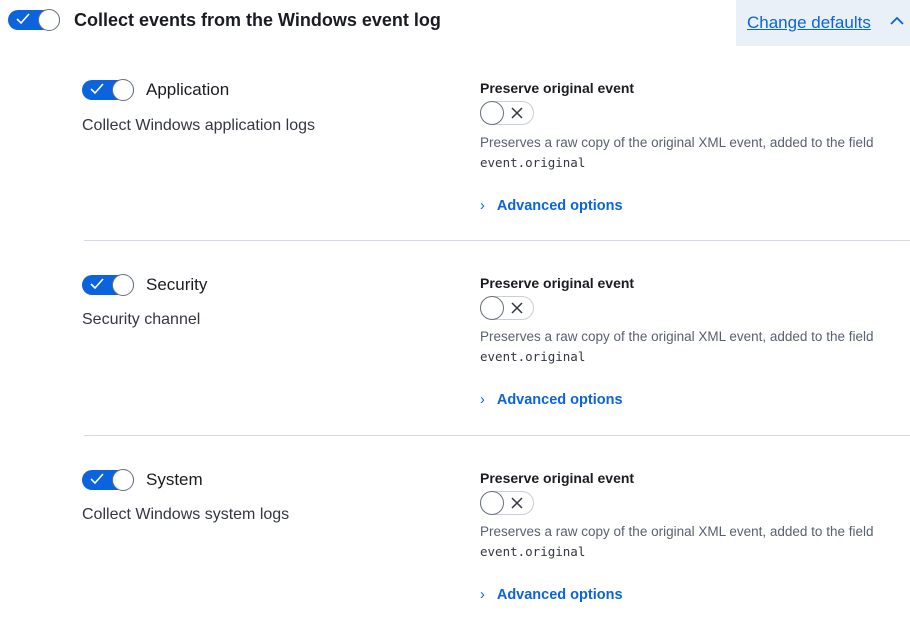 Image resolution: width=910 pixels, height=627 pixels. I want to click on system-label: System, so click(174, 479).